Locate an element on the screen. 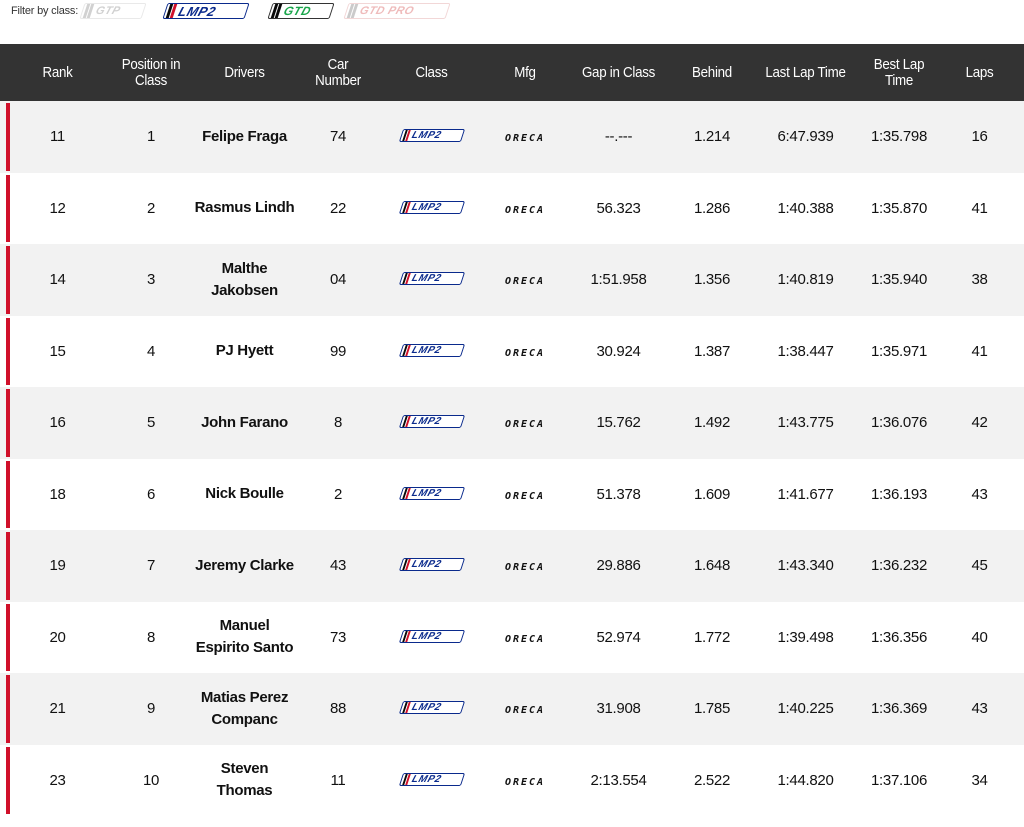  driver-name-line: Matias Perez is located at coordinates (244, 697).